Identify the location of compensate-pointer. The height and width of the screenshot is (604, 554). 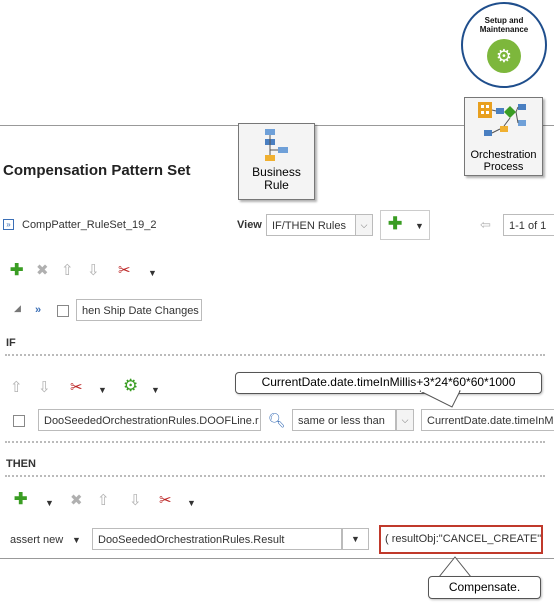
(455, 567).